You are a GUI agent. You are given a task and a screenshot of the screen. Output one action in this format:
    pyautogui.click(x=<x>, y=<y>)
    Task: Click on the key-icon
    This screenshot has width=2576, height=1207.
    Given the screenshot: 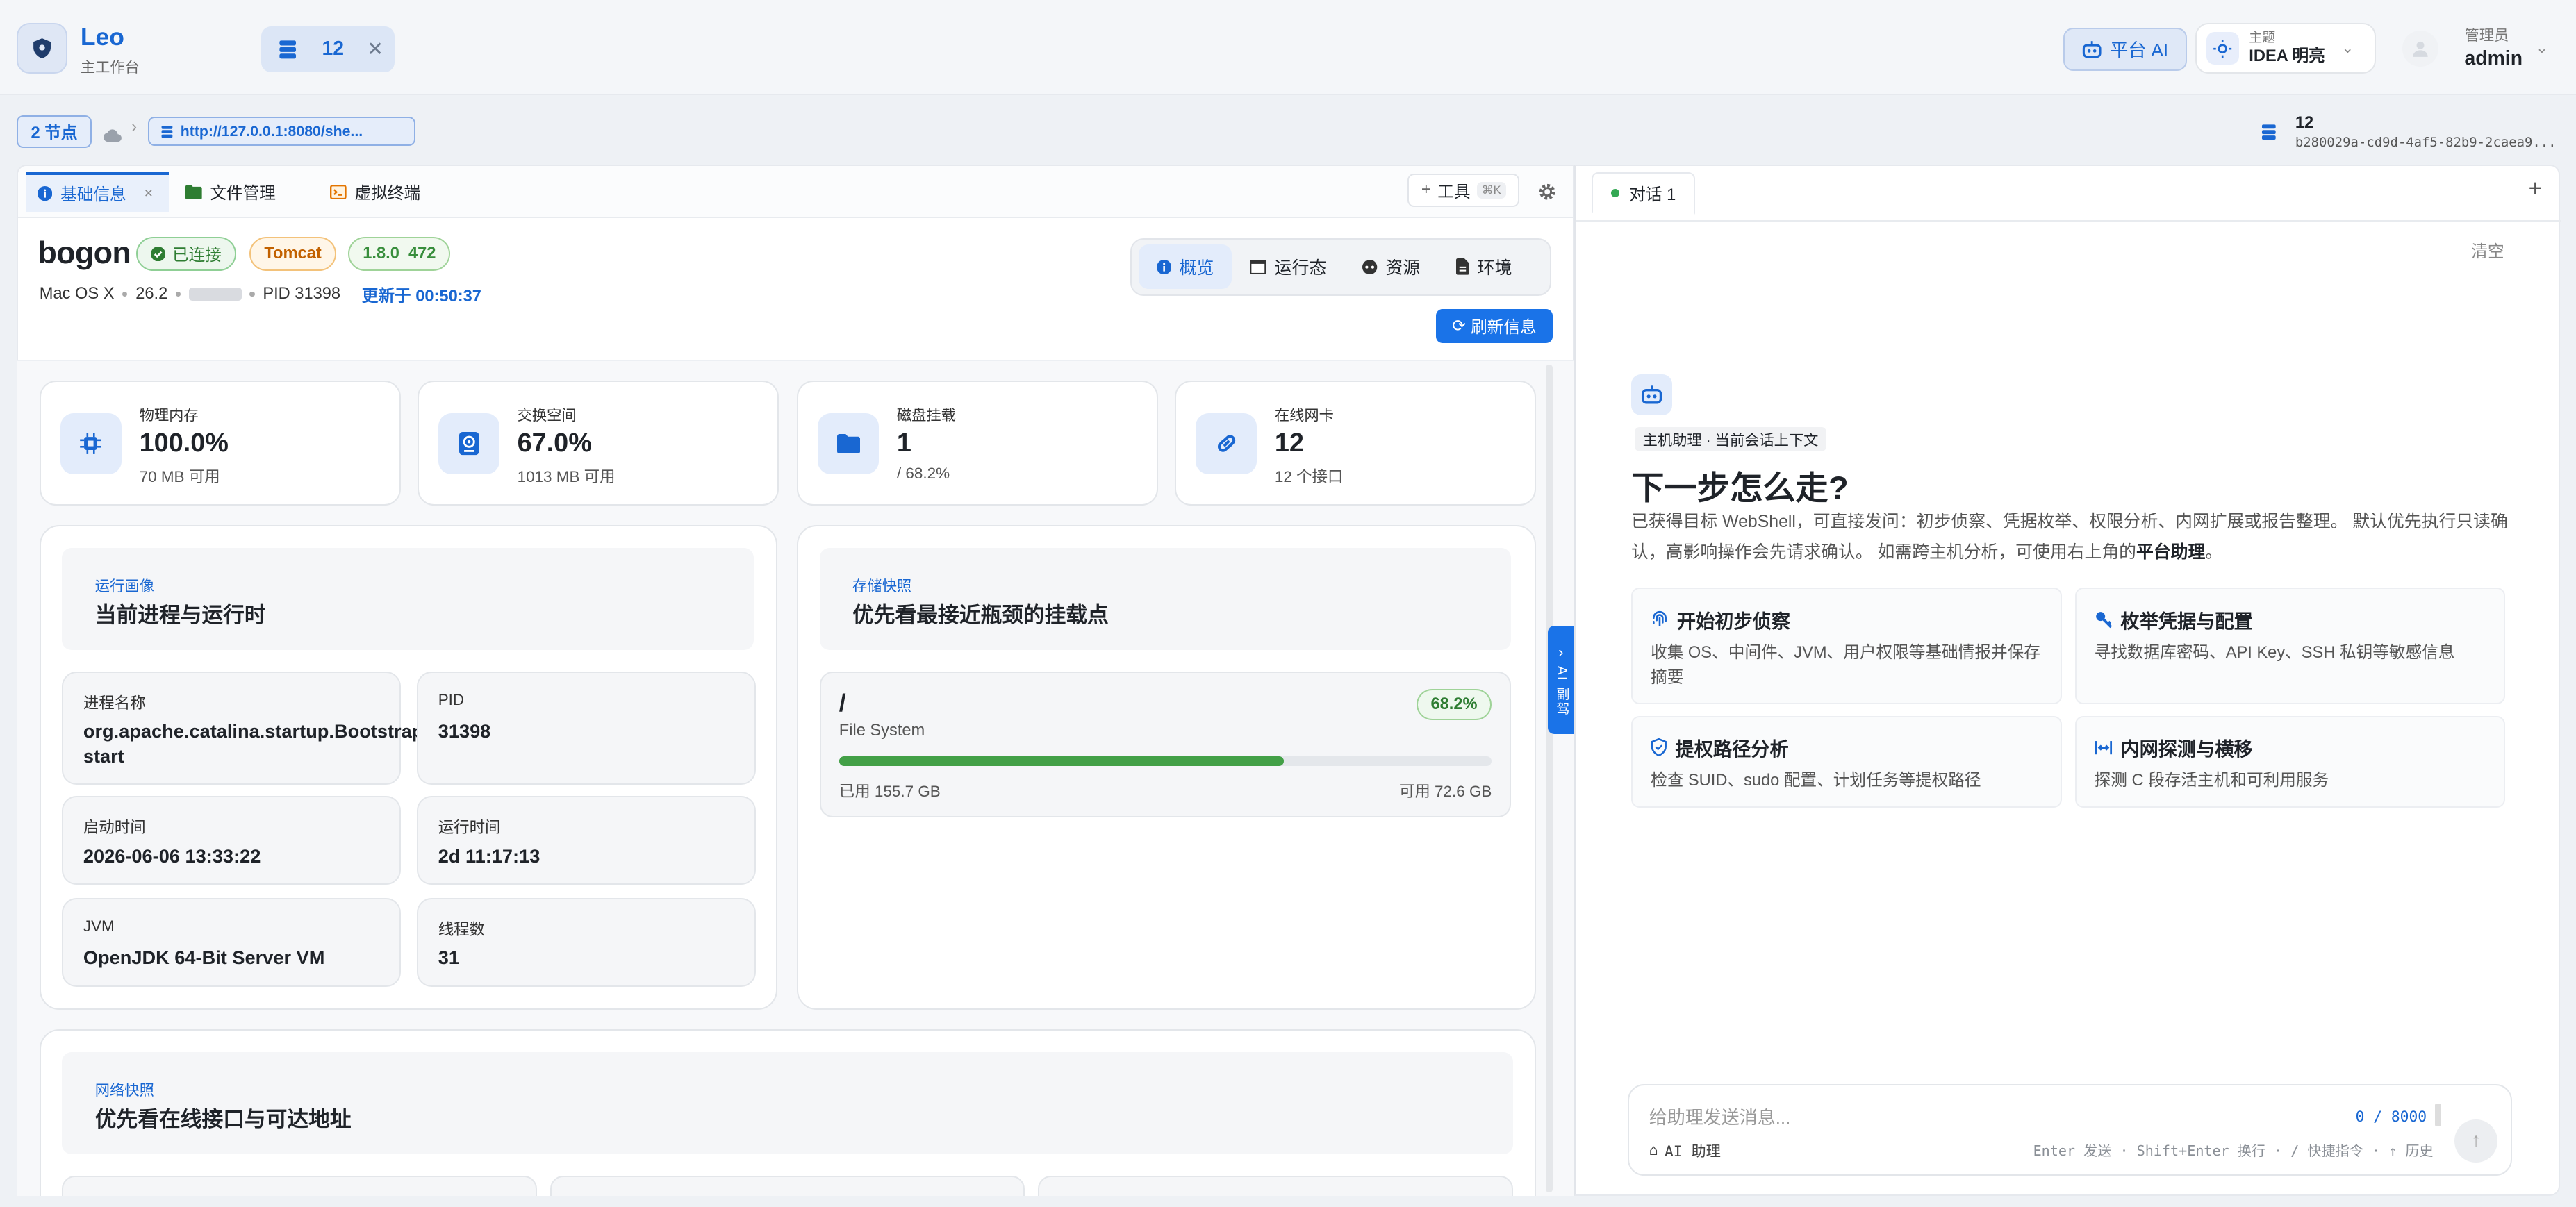 What is the action you would take?
    pyautogui.click(x=2104, y=620)
    